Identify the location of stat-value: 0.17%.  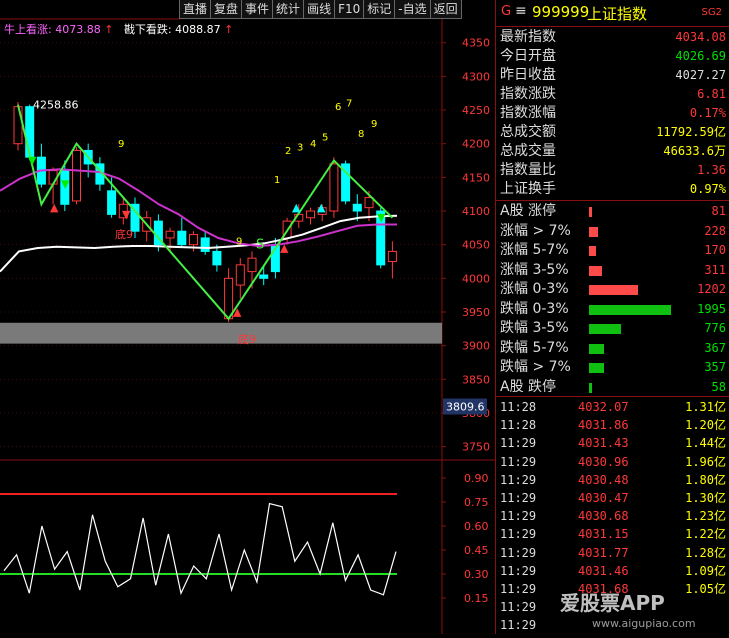
(707, 113).